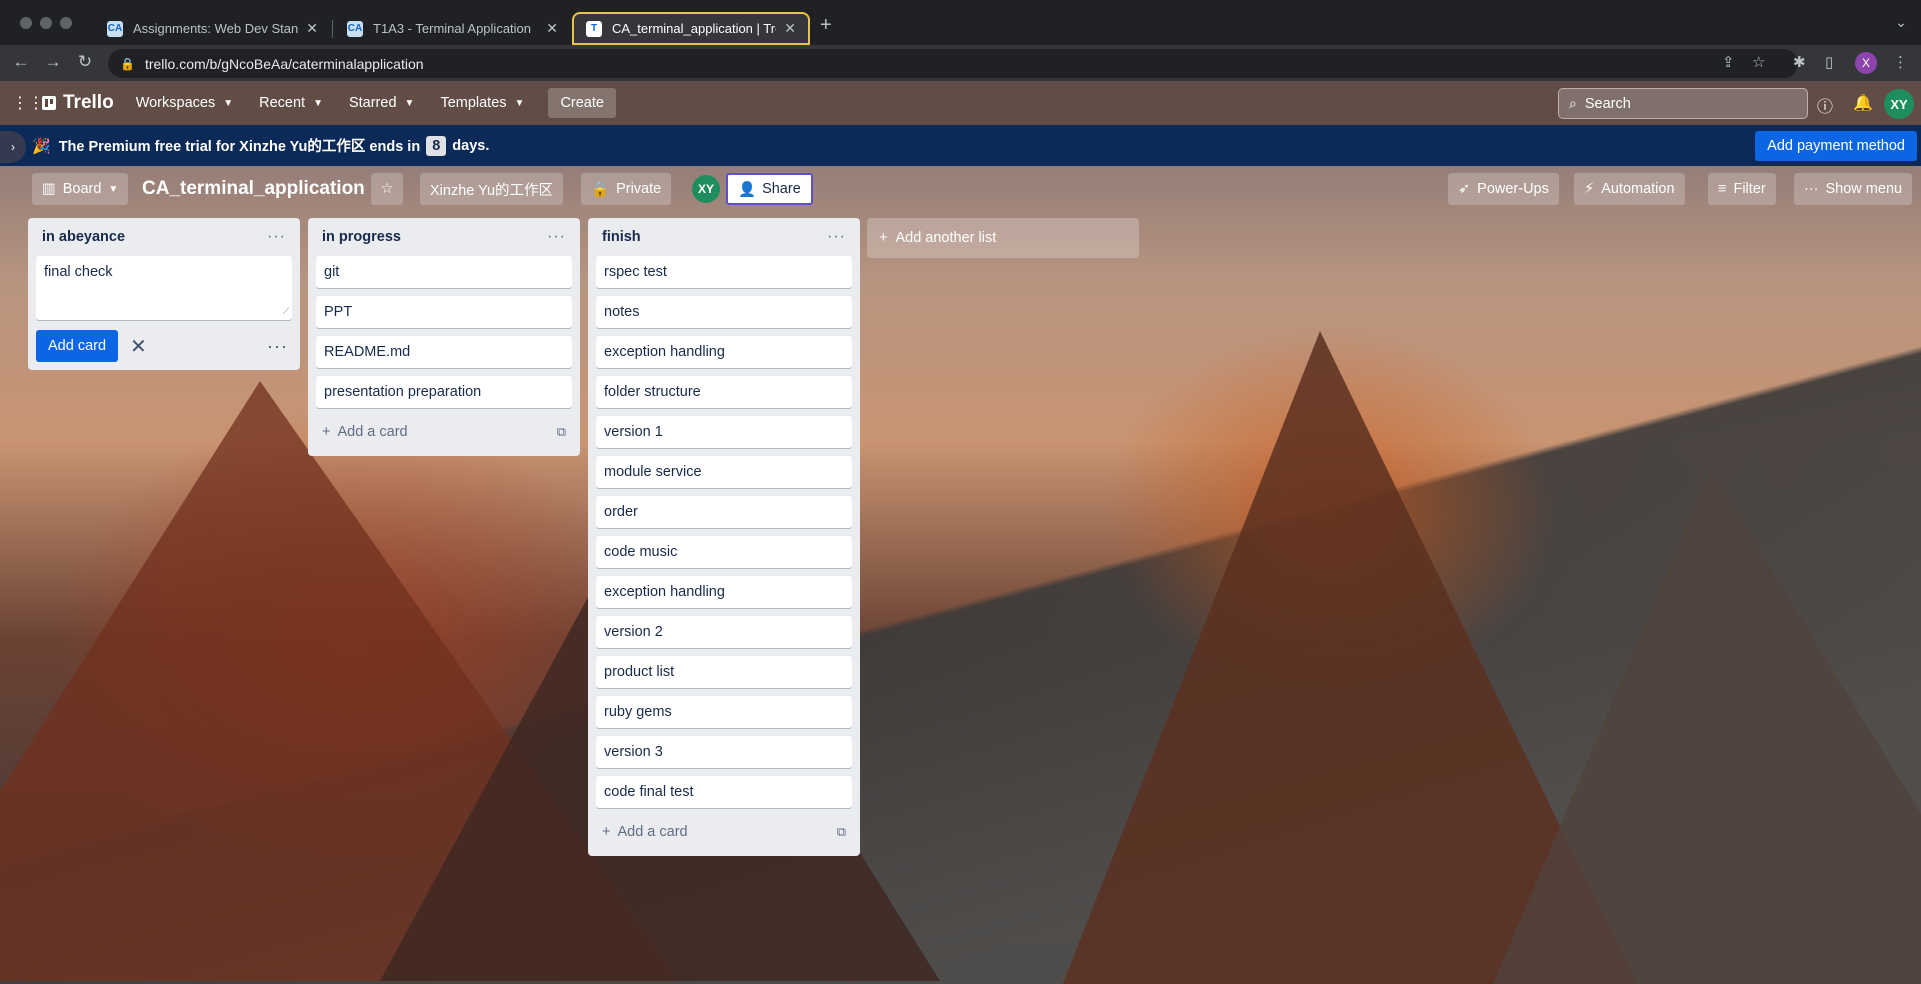  Describe the element at coordinates (21, 62) in the screenshot. I see `back-icon: ←` at that location.